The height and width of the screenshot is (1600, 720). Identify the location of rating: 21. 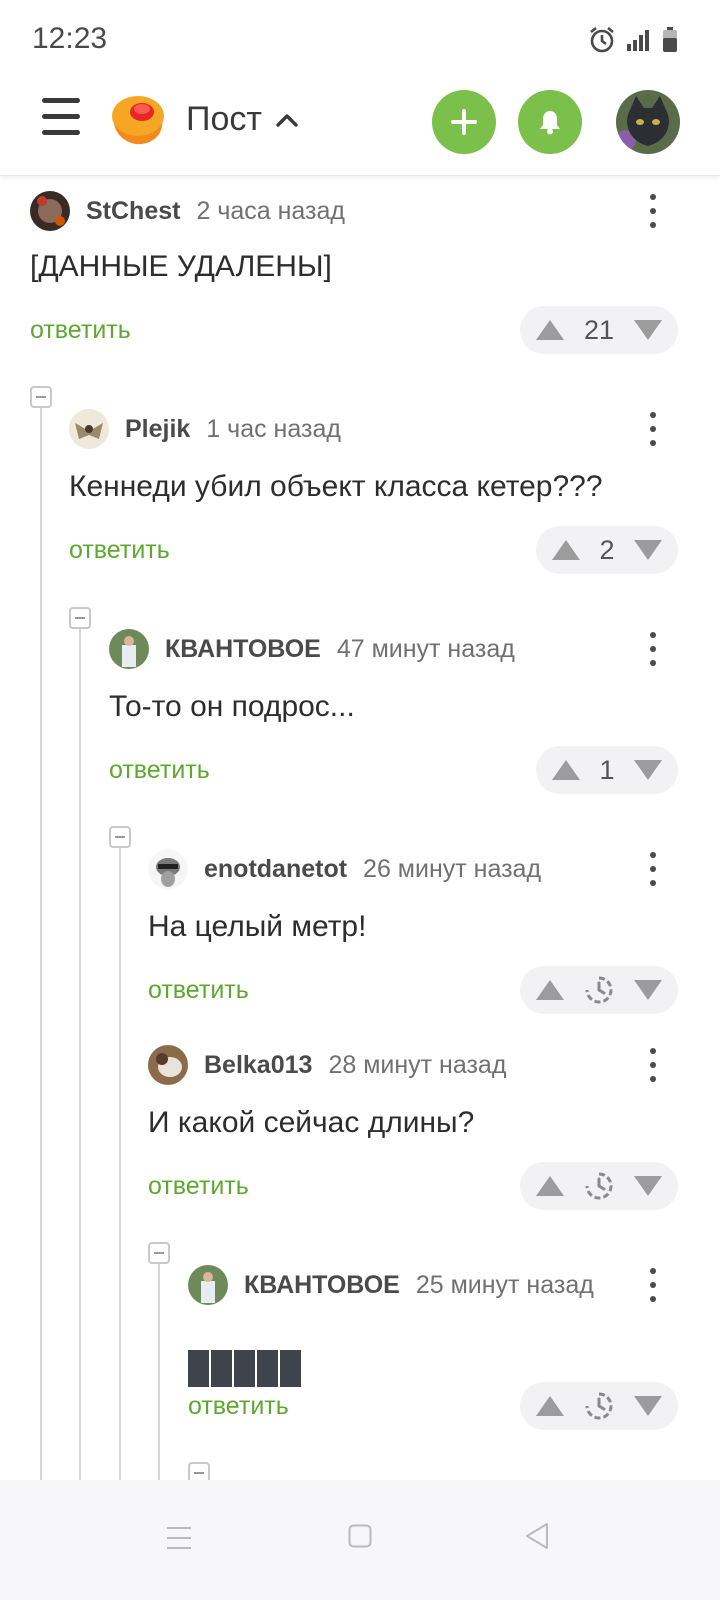
(599, 329).